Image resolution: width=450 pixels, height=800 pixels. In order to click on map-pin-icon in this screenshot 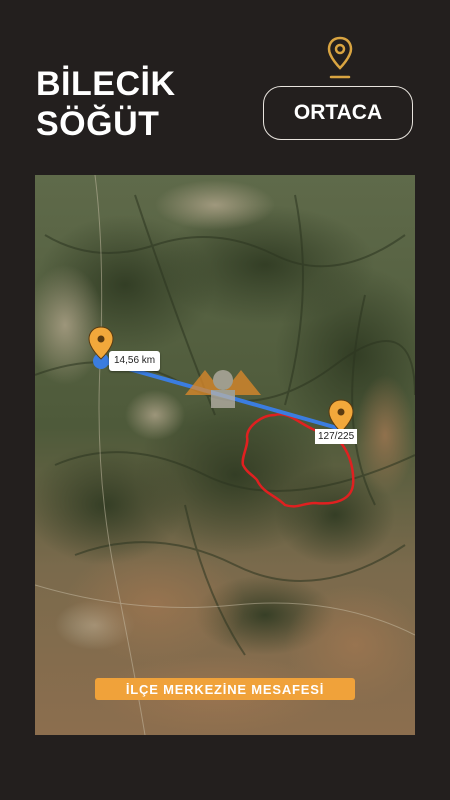, I will do `click(340, 57)`.